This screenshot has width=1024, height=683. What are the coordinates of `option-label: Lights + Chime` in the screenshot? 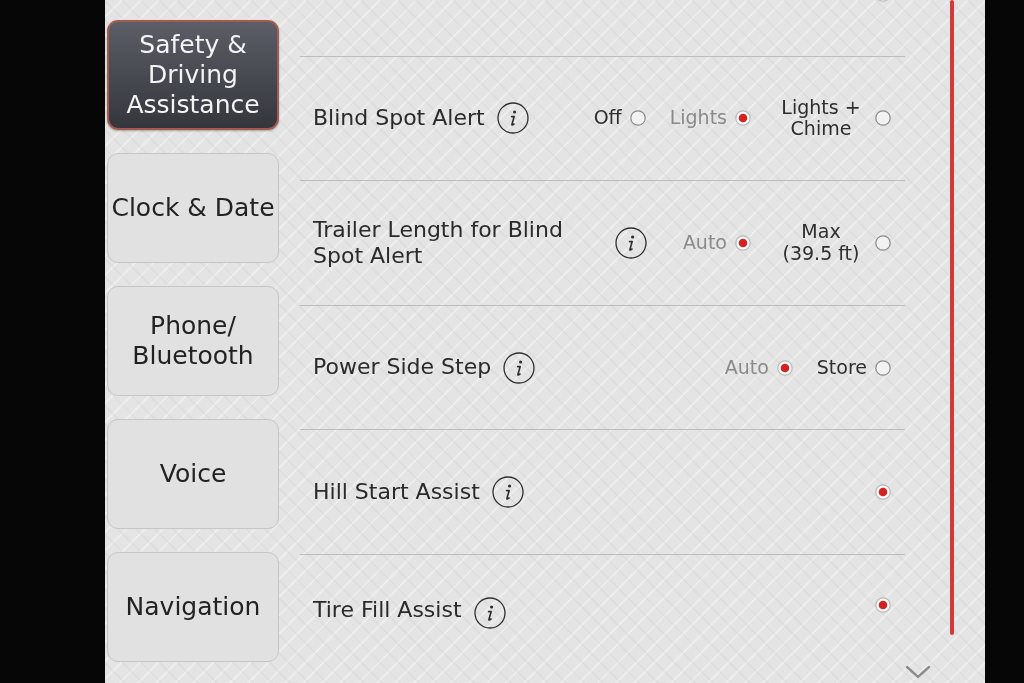 It's located at (821, 118).